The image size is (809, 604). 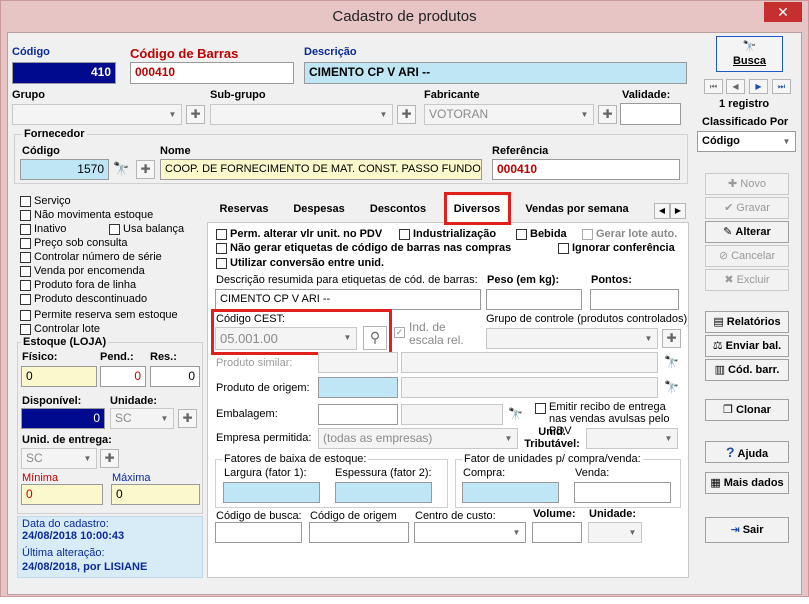 What do you see at coordinates (145, 169) in the screenshot?
I see `add-fornecedor-button: ✚` at bounding box center [145, 169].